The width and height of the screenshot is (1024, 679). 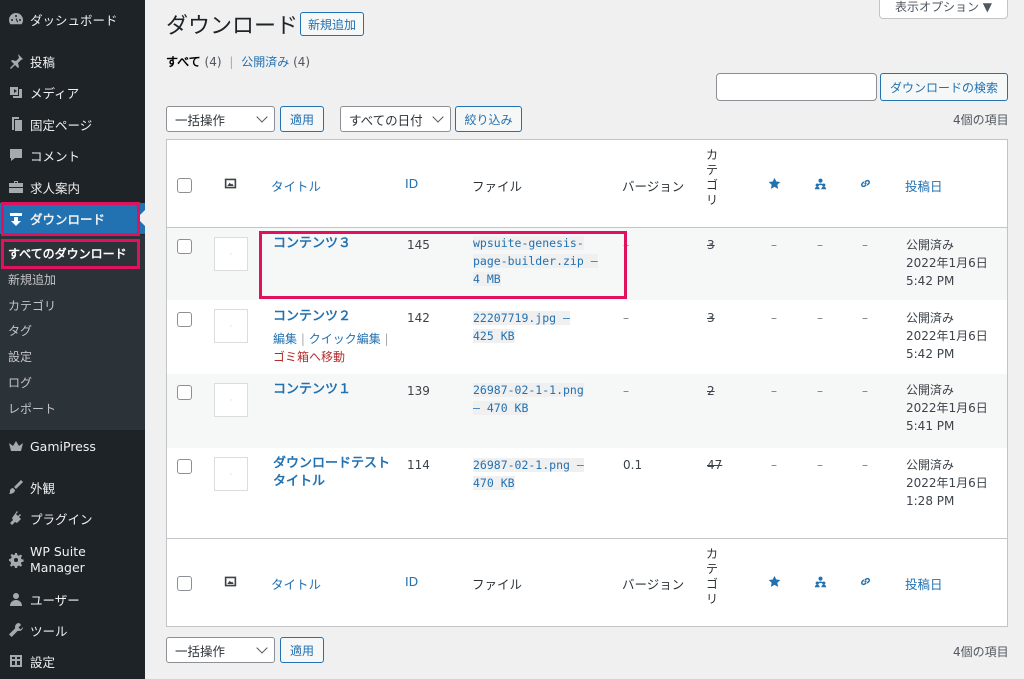 I want to click on edit-link: 編集, so click(x=285, y=339).